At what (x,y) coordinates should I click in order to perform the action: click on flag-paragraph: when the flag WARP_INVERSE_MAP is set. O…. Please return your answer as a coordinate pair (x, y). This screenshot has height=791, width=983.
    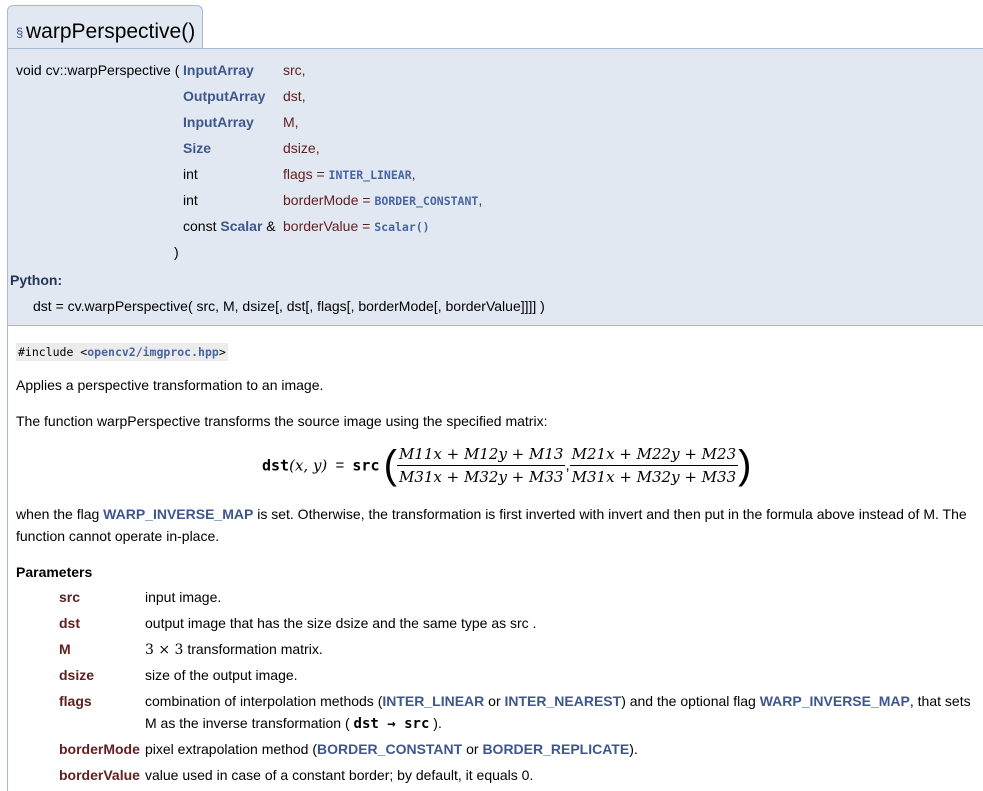
    Looking at the image, I should click on (491, 514).